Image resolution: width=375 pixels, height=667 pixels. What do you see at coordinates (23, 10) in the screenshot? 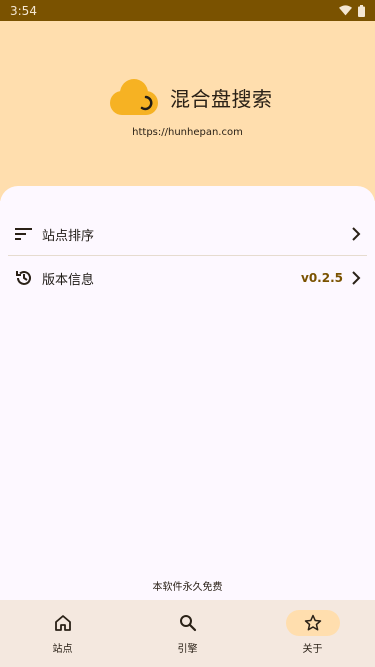
I see `status-time: 3:54` at bounding box center [23, 10].